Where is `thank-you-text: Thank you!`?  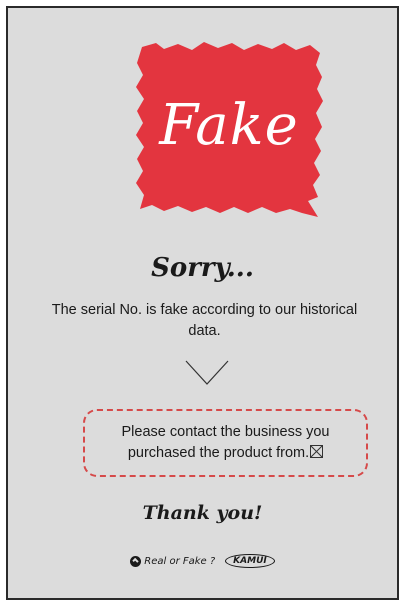 thank-you-text: Thank you! is located at coordinates (202, 513).